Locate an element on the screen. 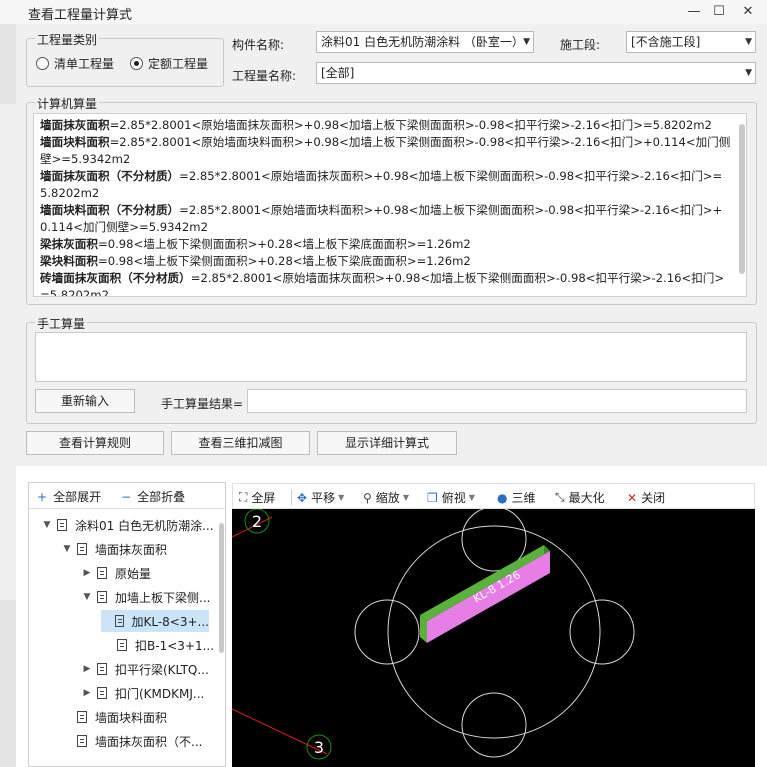 Image resolution: width=767 pixels, height=767 pixels. pan-icon: ✥ is located at coordinates (302, 497).